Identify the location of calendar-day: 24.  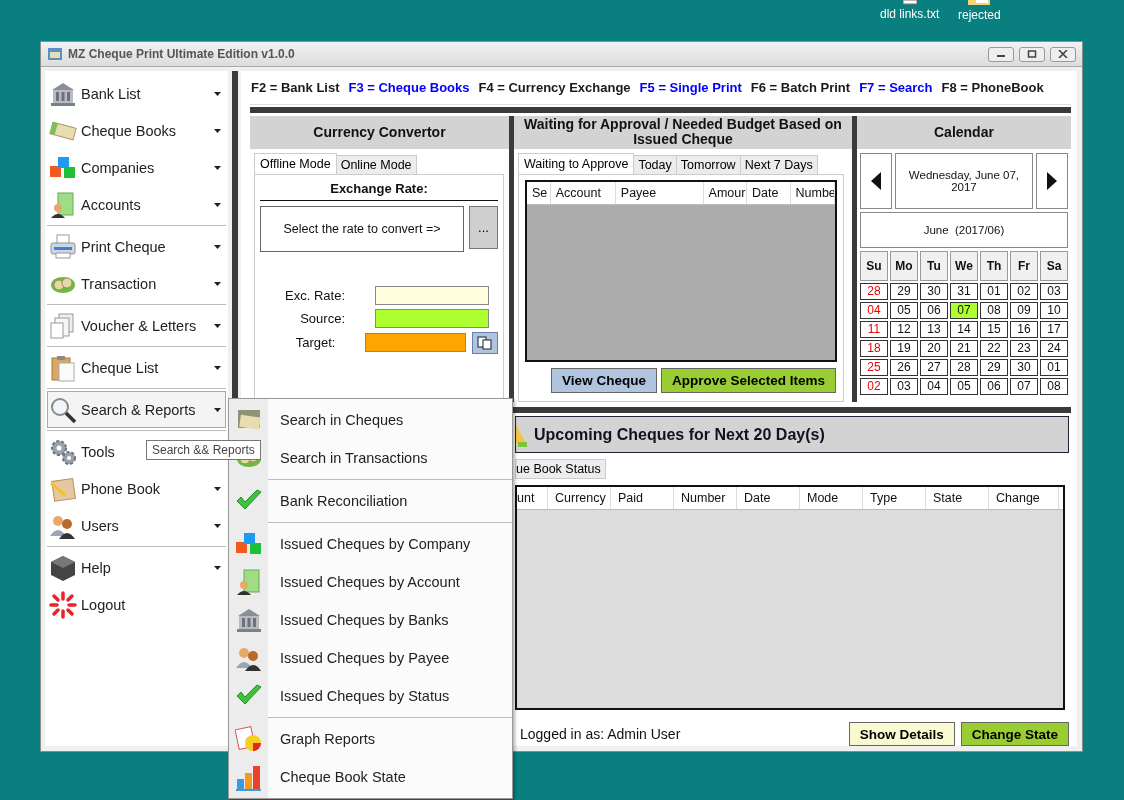
(1054, 348).